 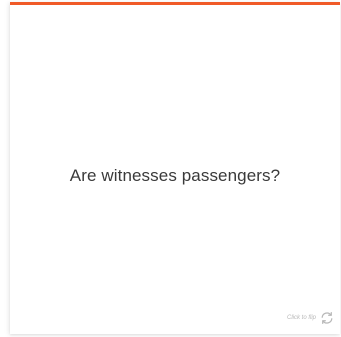 I want to click on refresh-icon, so click(x=327, y=318).